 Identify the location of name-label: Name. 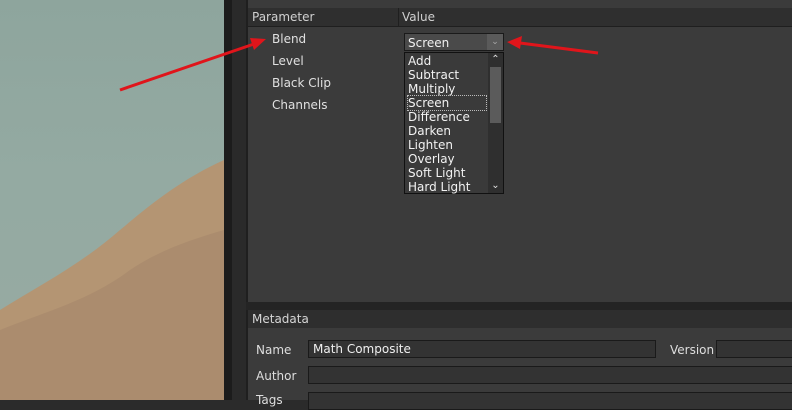
(274, 350).